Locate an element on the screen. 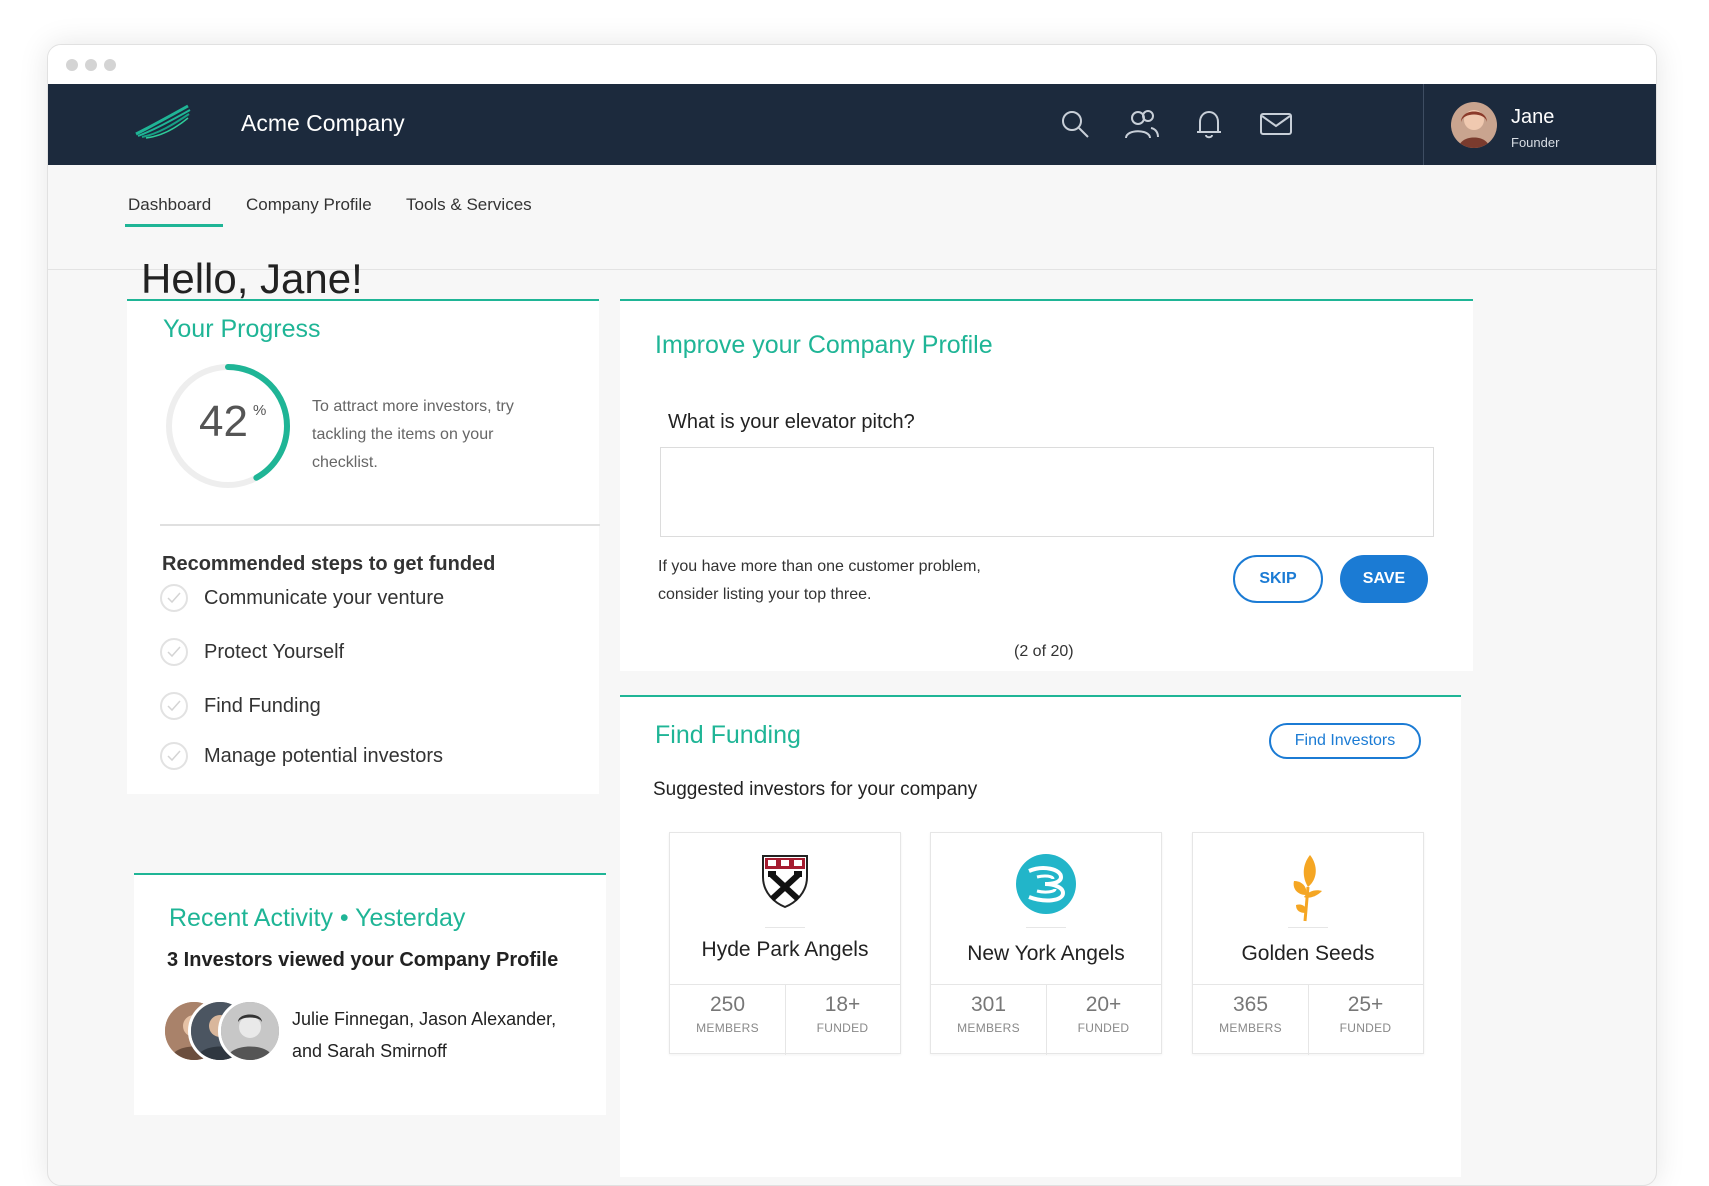 The width and height of the screenshot is (1709, 1186). funded-count: 25+ is located at coordinates (1365, 1004).